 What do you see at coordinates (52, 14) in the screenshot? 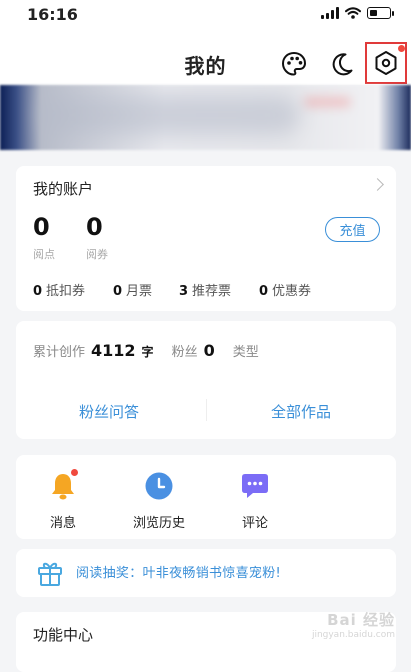
I see `status-time: 16:16` at bounding box center [52, 14].